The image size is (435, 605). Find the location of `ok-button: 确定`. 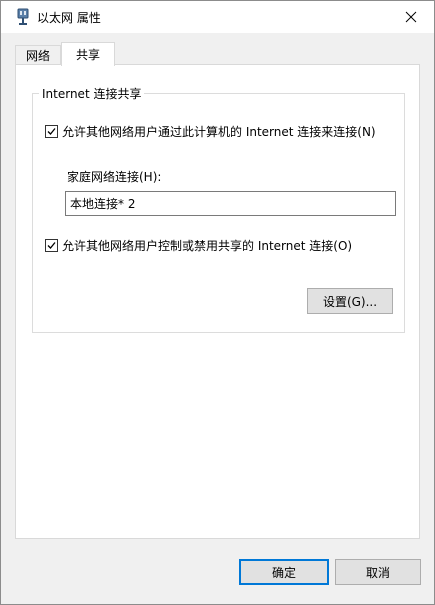

ok-button: 确定 is located at coordinates (284, 572).